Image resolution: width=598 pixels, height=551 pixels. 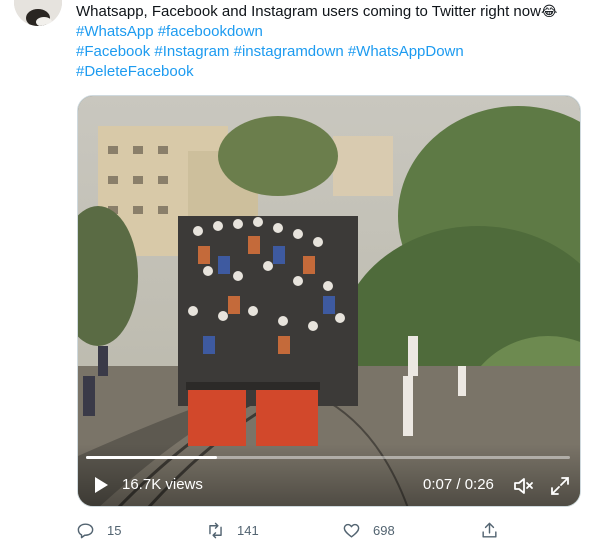 What do you see at coordinates (38, 13) in the screenshot?
I see `avatar` at bounding box center [38, 13].